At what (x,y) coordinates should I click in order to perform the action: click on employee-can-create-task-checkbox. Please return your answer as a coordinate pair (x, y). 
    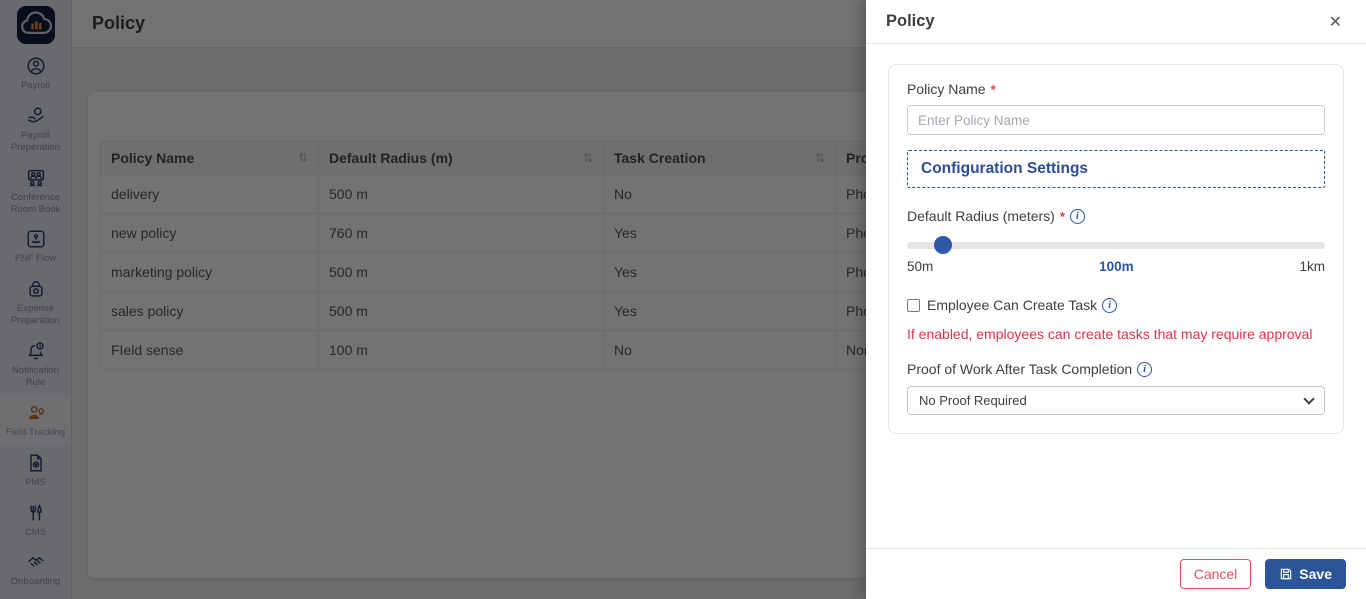
    Looking at the image, I should click on (913, 305).